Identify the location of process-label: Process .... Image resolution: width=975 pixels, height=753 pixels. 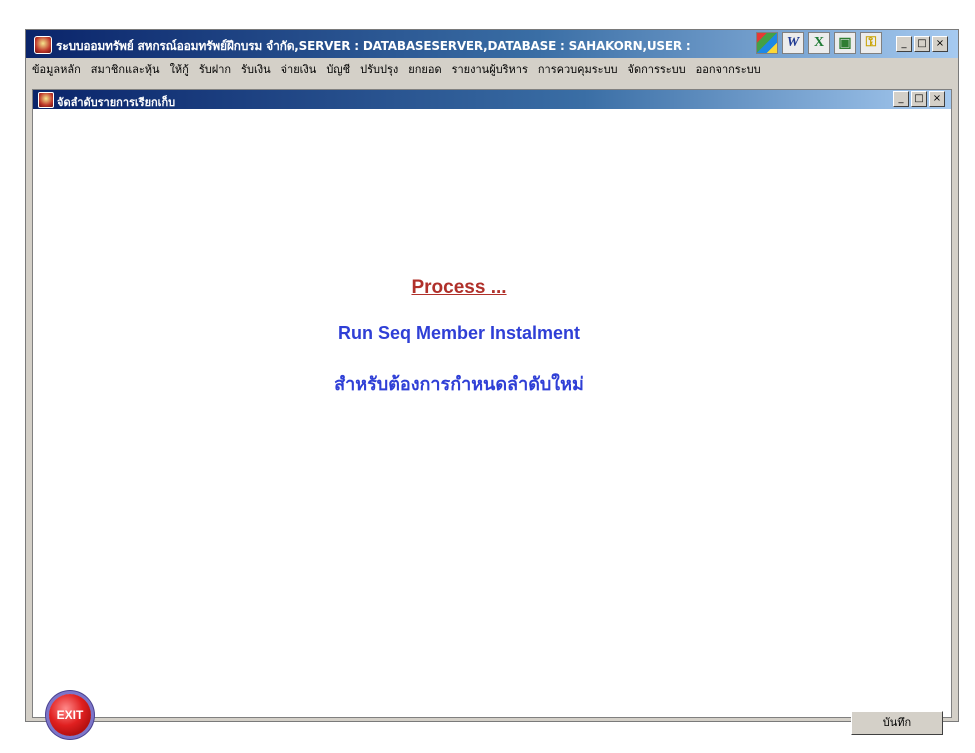
(459, 288).